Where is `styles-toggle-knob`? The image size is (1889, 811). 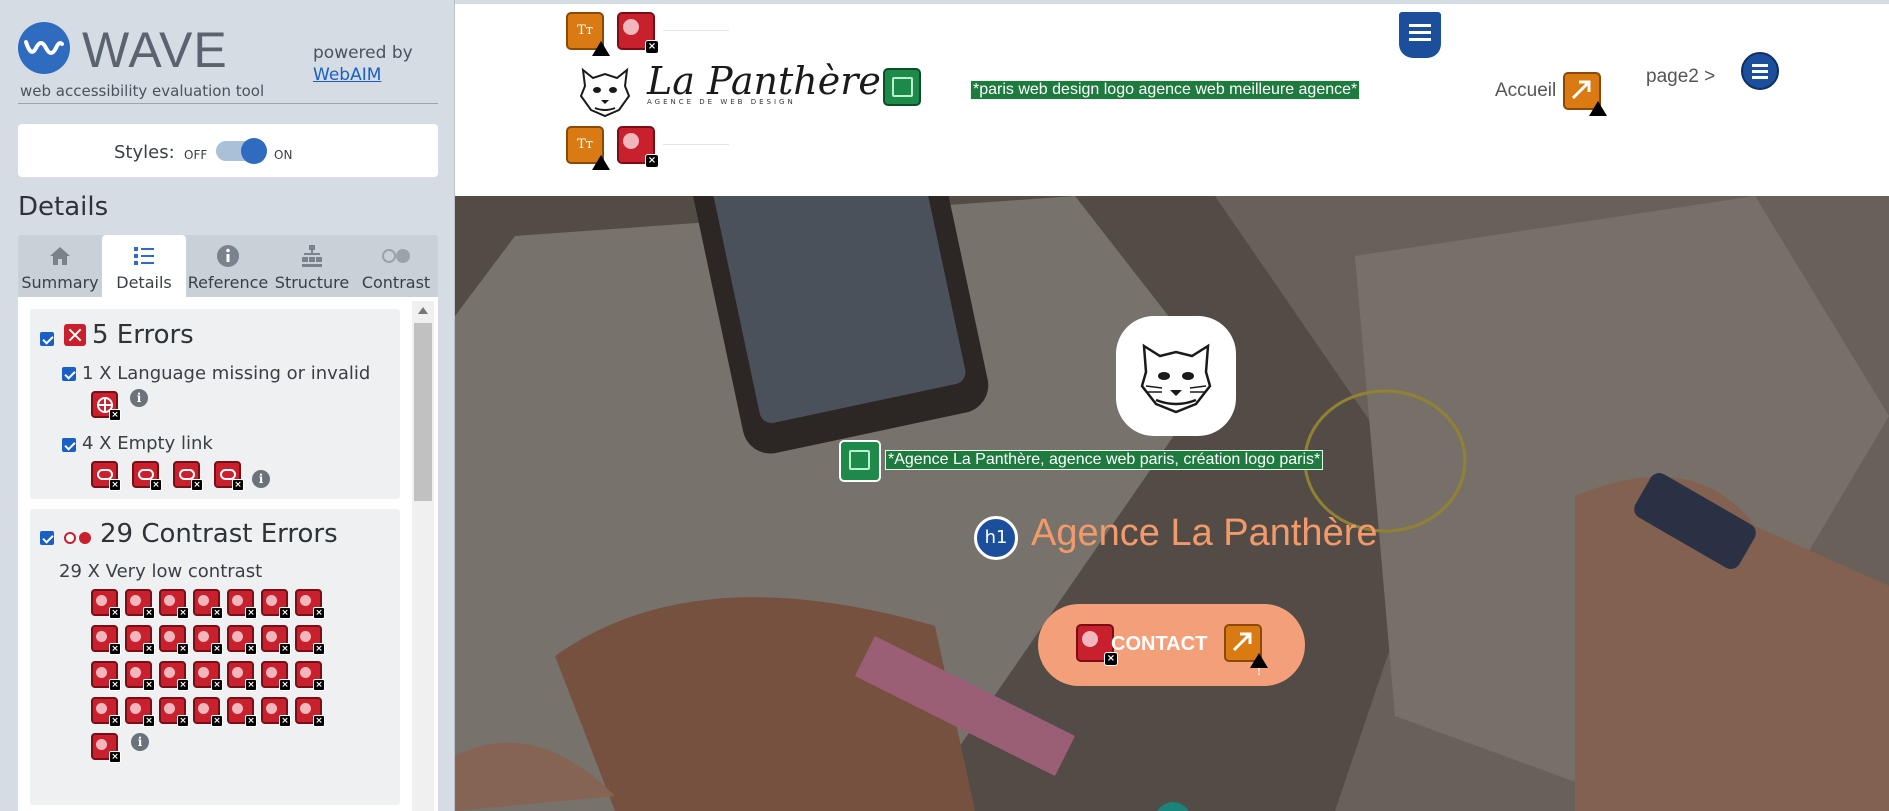 styles-toggle-knob is located at coordinates (254, 151).